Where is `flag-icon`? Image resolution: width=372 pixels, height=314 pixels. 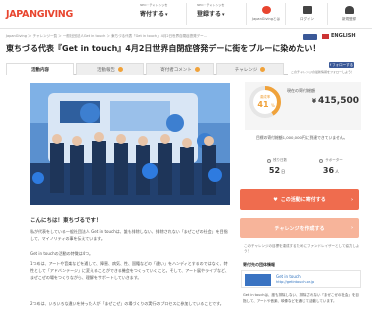 flag-icon is located at coordinates (325, 36).